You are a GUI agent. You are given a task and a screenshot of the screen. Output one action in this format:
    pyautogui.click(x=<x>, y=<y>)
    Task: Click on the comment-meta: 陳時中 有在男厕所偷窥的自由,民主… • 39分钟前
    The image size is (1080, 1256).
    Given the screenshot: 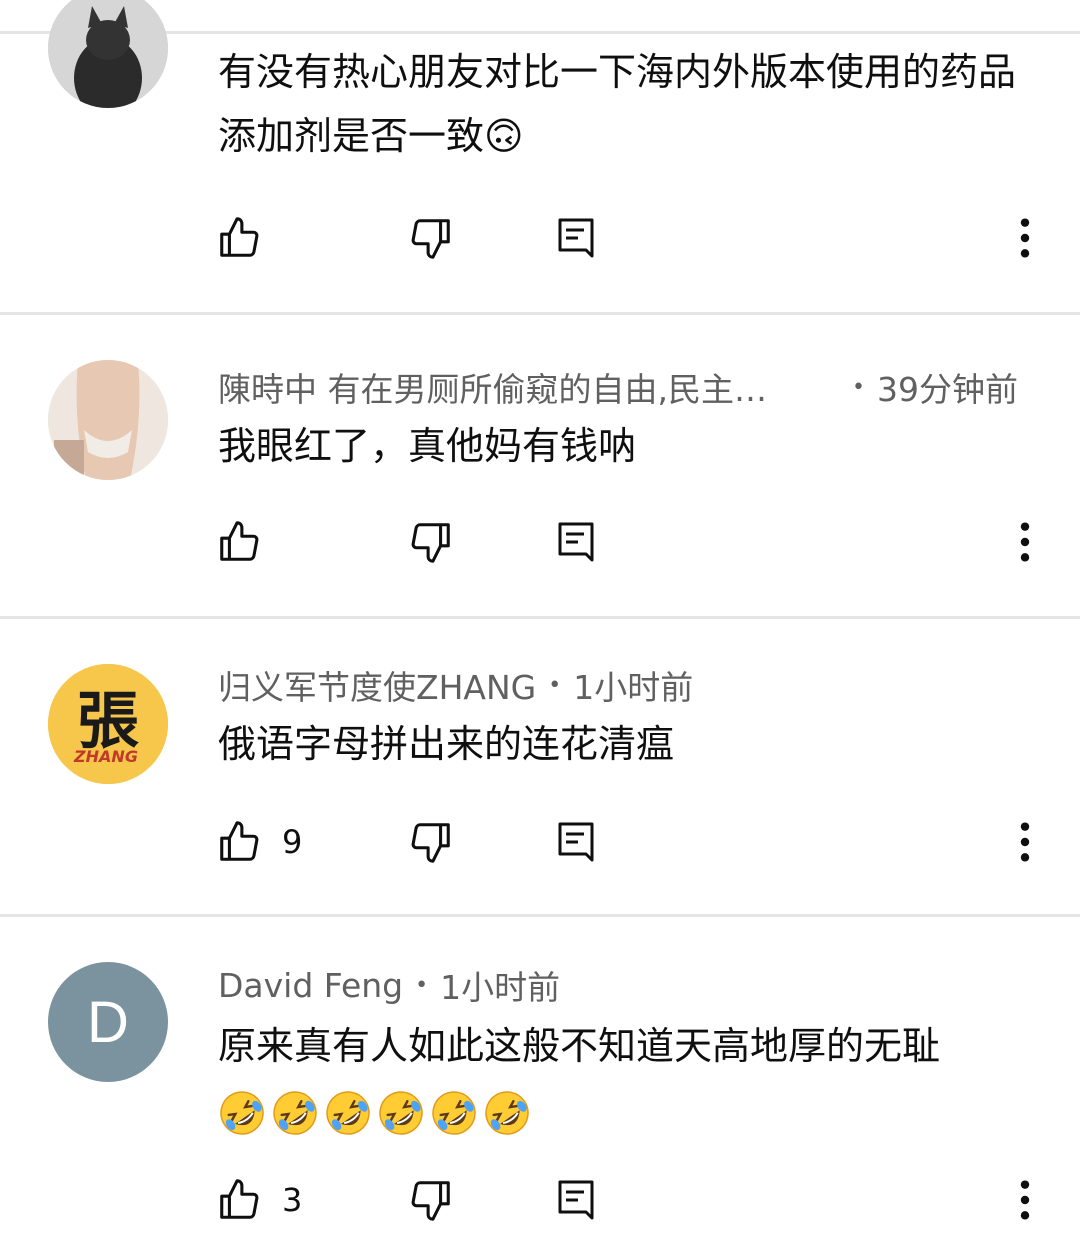 What is the action you would take?
    pyautogui.click(x=618, y=387)
    